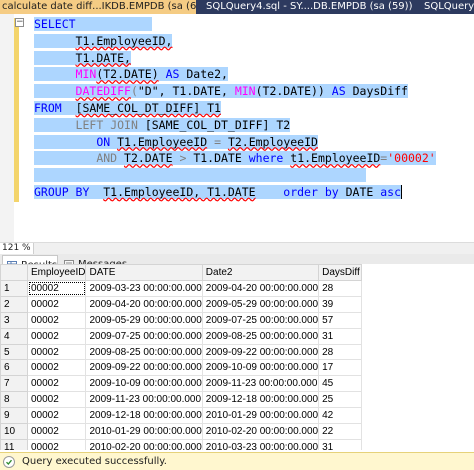 The image size is (474, 470). I want to click on row-number: 11, so click(14, 444).